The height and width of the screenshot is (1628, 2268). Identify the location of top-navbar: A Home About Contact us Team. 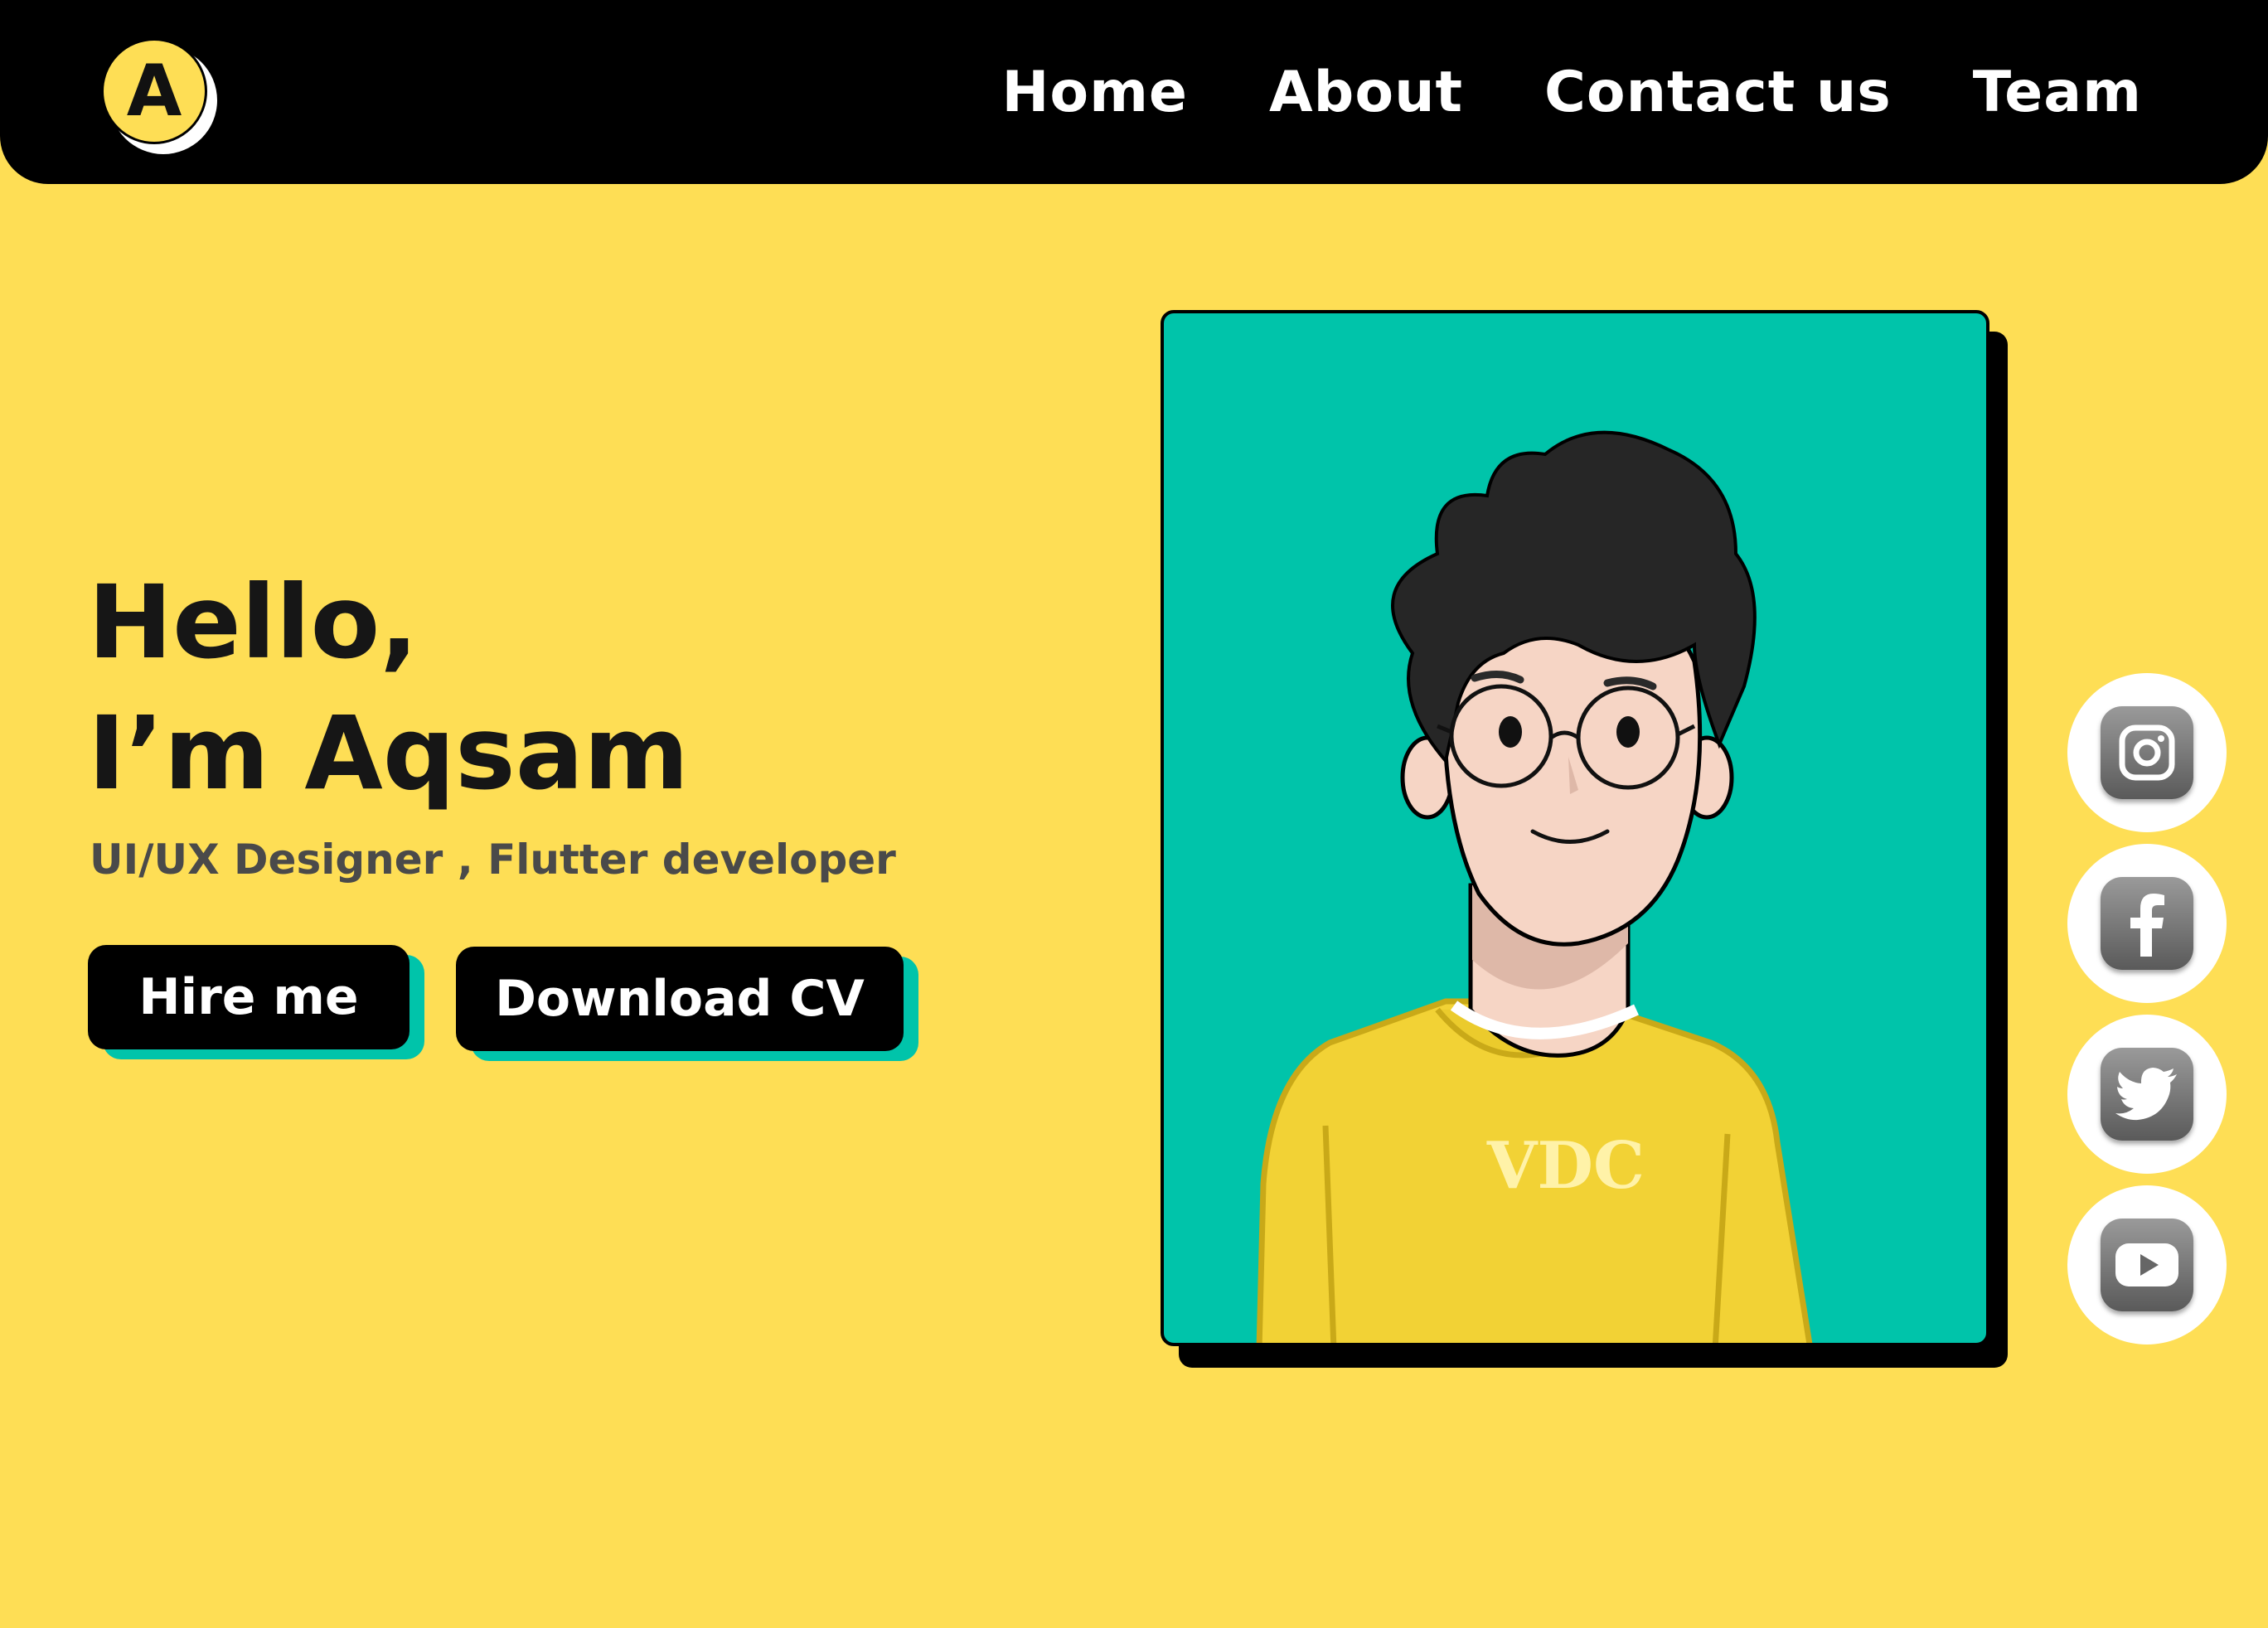
(1134, 92).